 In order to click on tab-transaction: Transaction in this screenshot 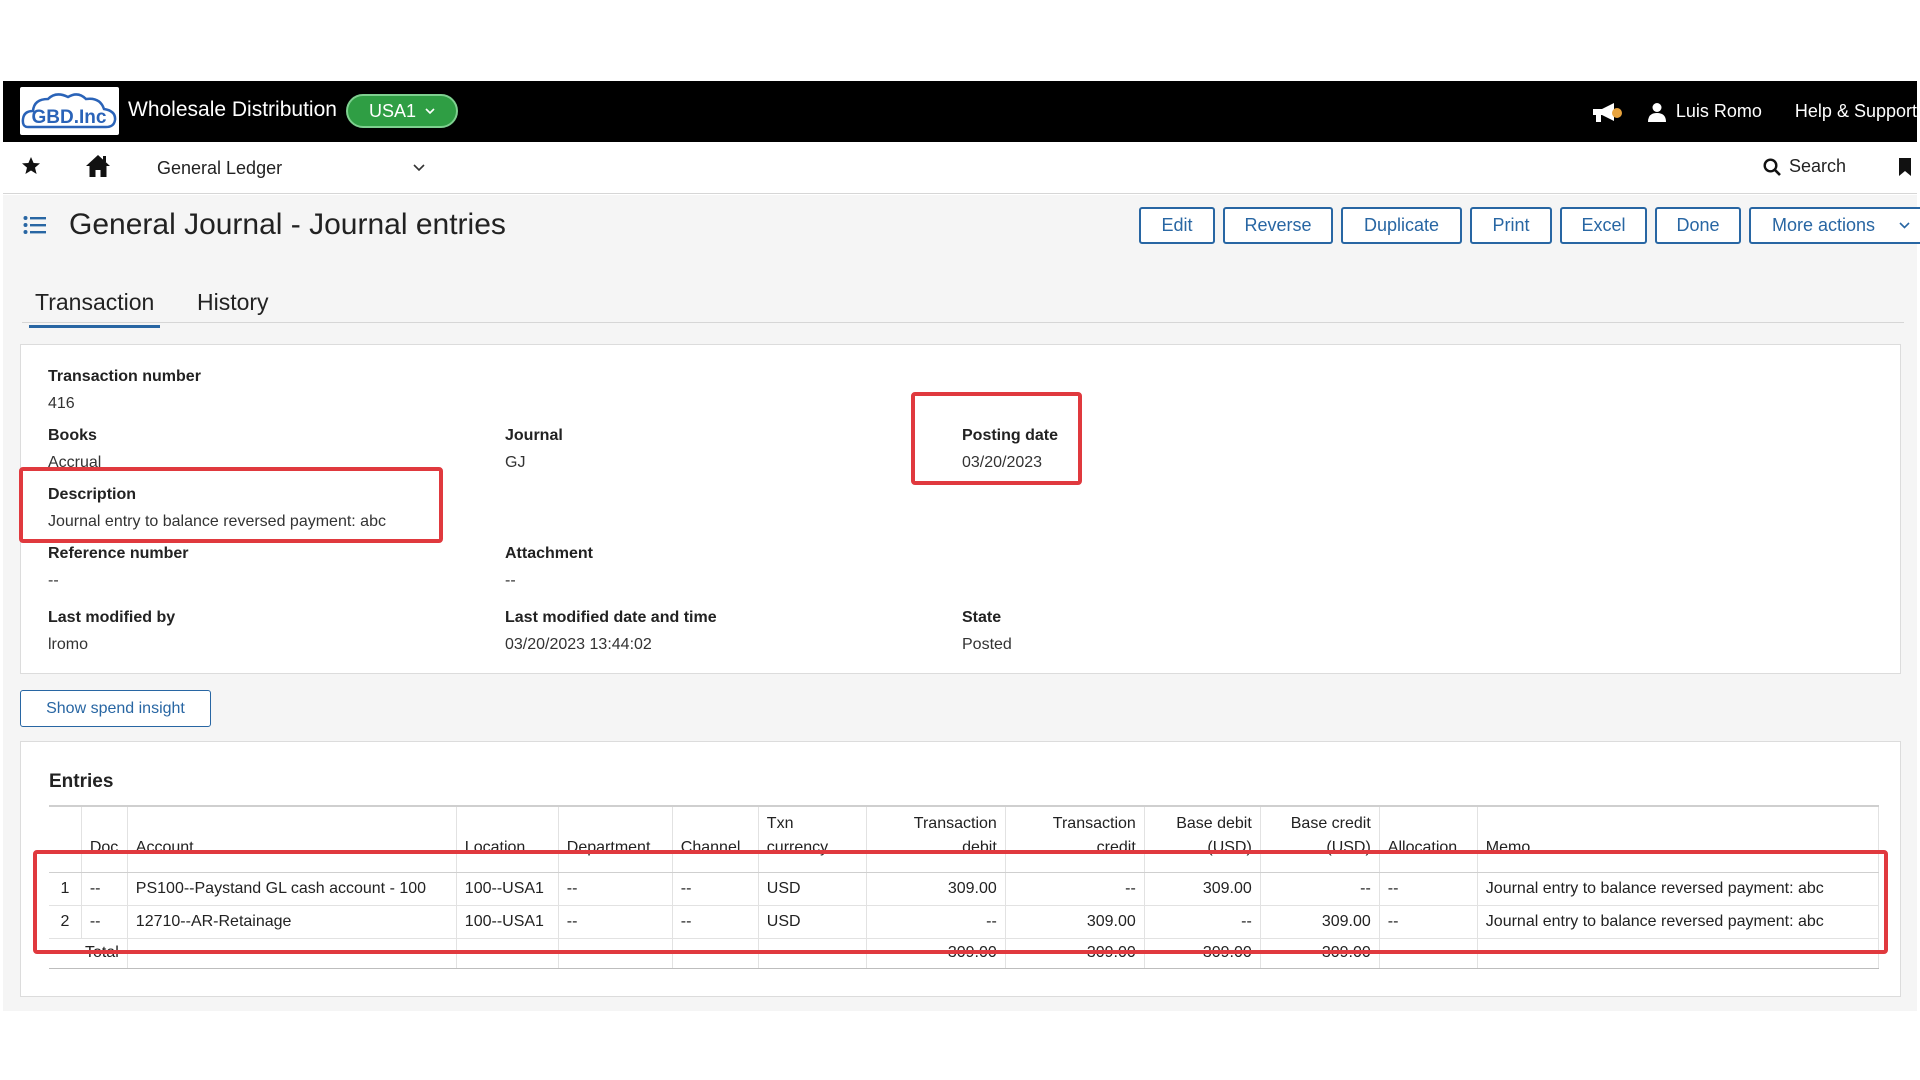, I will do `click(95, 308)`.